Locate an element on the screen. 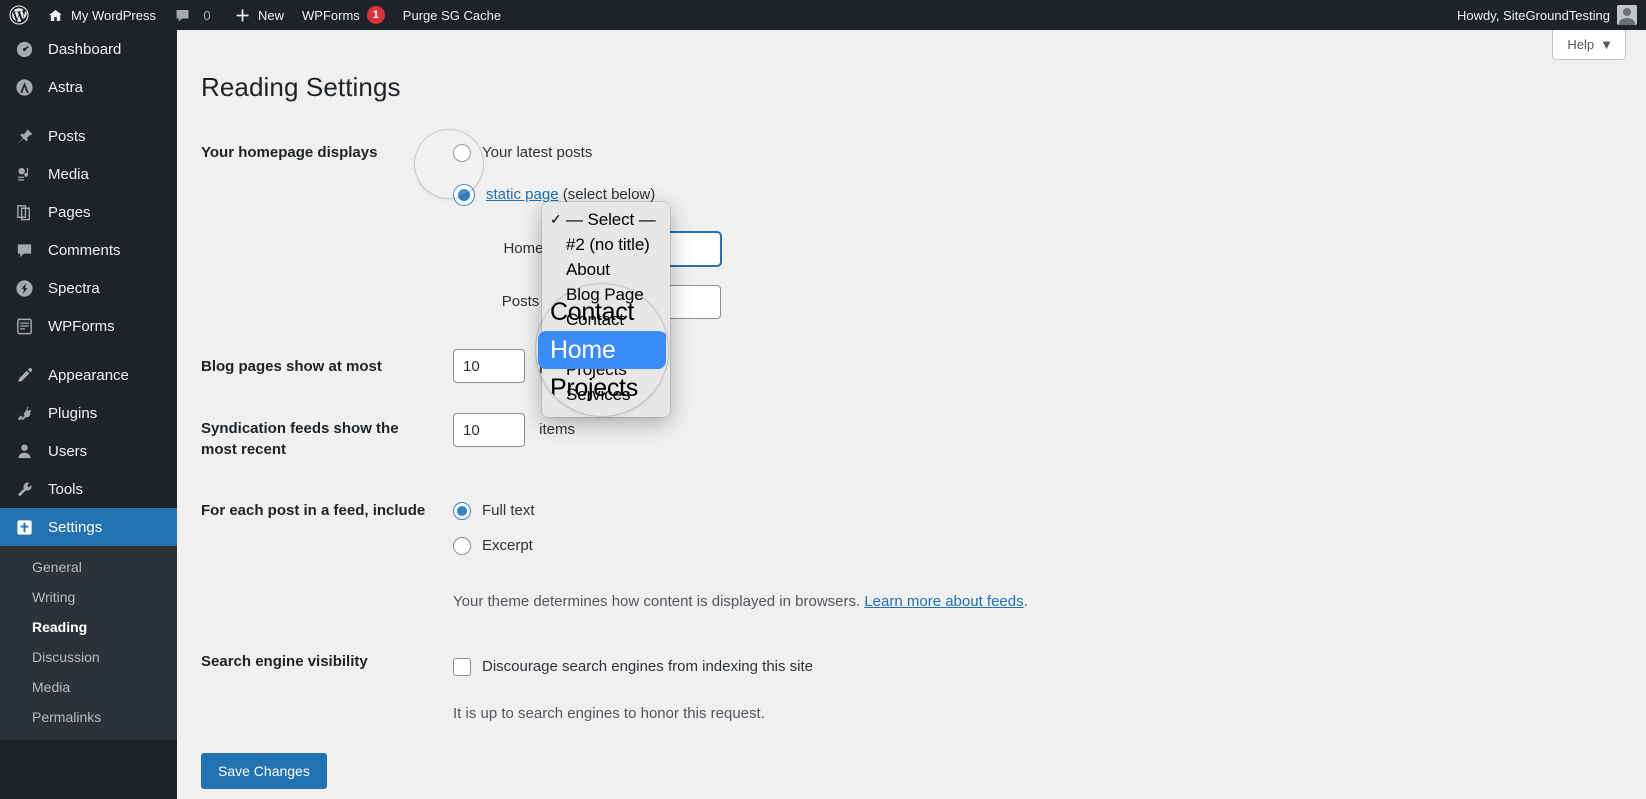 This screenshot has height=799, width=1646. help-tab-button: Help ▼ is located at coordinates (1589, 45).